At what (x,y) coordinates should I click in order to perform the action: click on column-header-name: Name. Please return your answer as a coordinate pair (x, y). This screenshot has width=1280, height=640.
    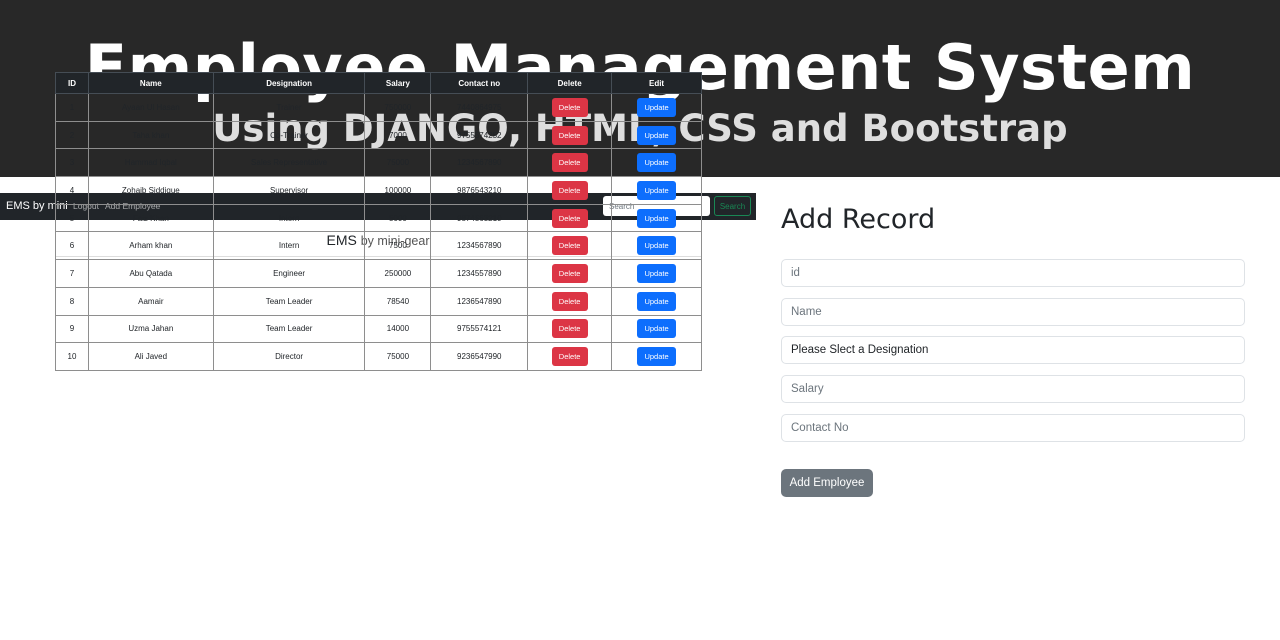
    Looking at the image, I should click on (150, 83).